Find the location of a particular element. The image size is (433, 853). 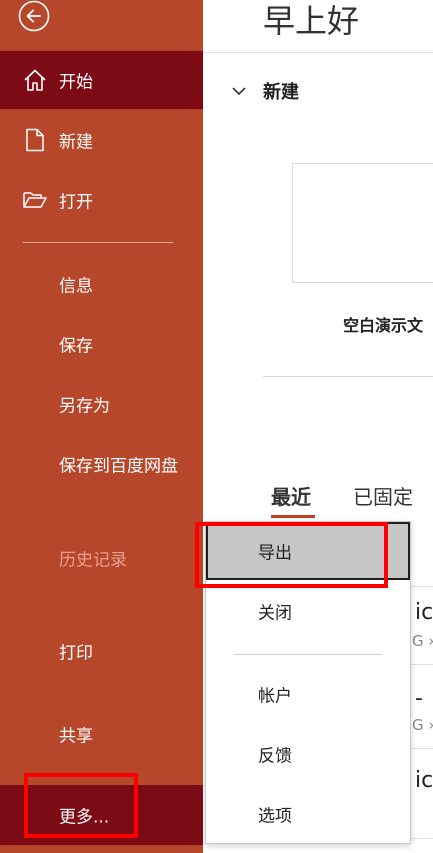

sidebar-item-print: 打印 is located at coordinates (101, 651).